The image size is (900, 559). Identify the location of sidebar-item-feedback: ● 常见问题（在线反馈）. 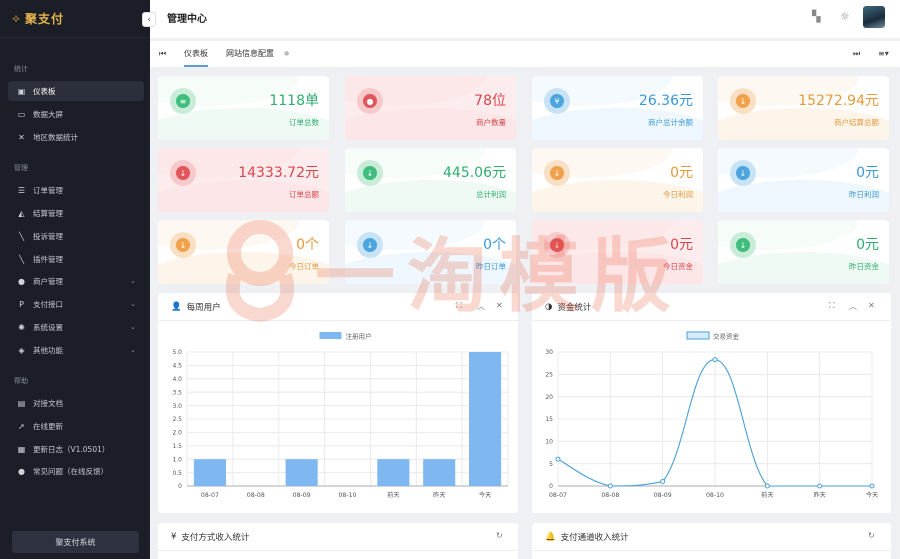
(76, 471).